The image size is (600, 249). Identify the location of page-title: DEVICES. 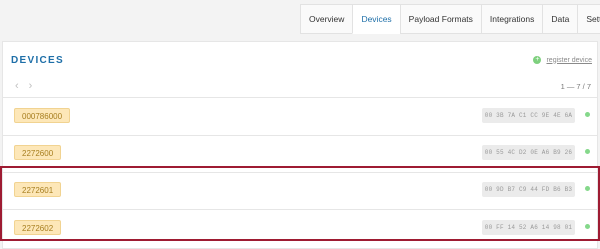
(38, 60).